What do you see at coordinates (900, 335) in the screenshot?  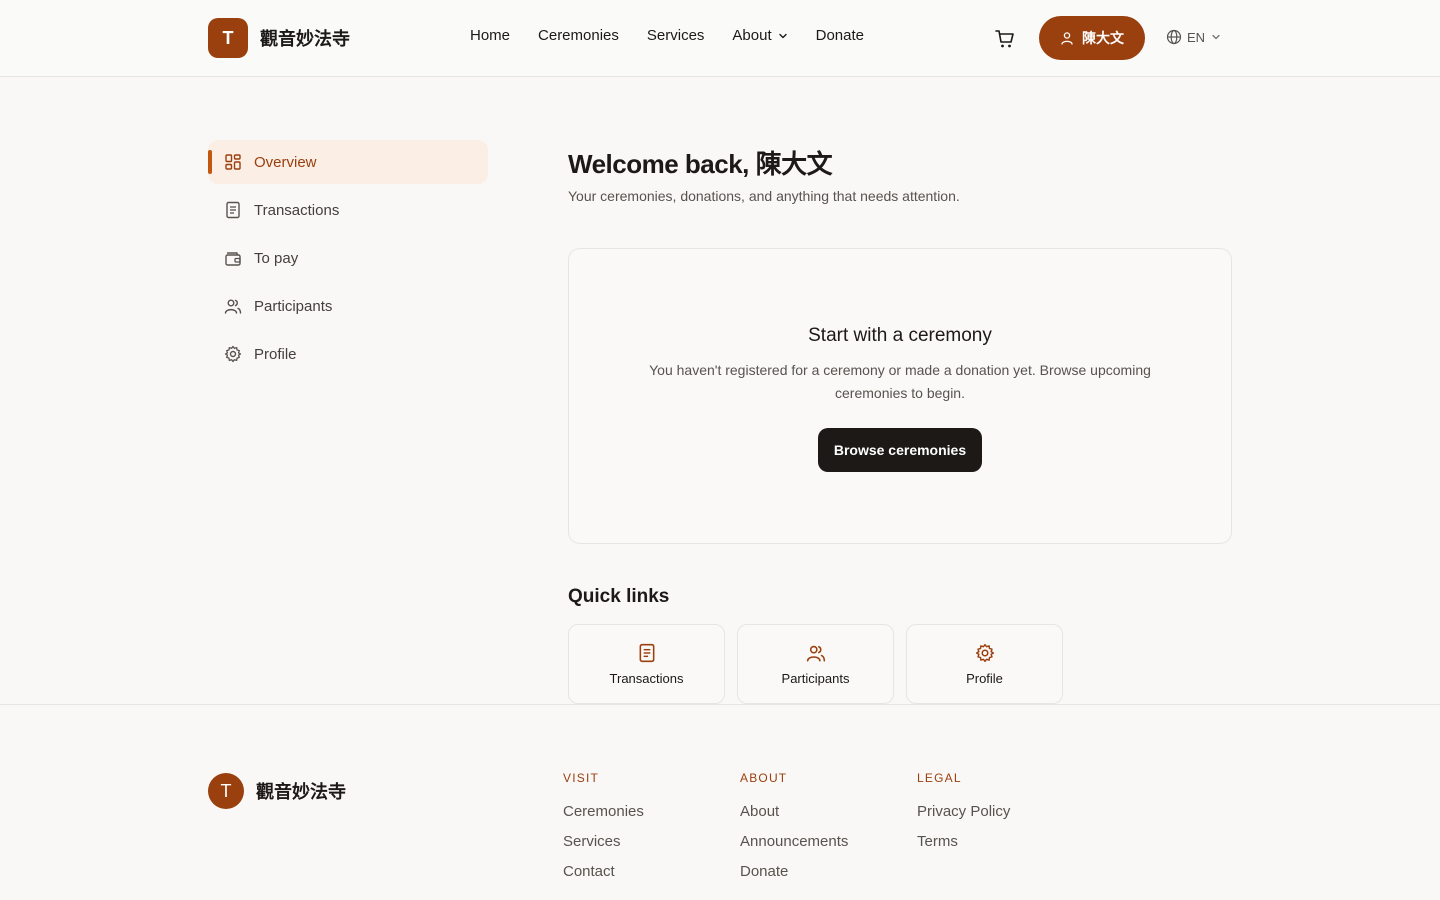 I see `empty-state-title: Start with a ceremony` at bounding box center [900, 335].